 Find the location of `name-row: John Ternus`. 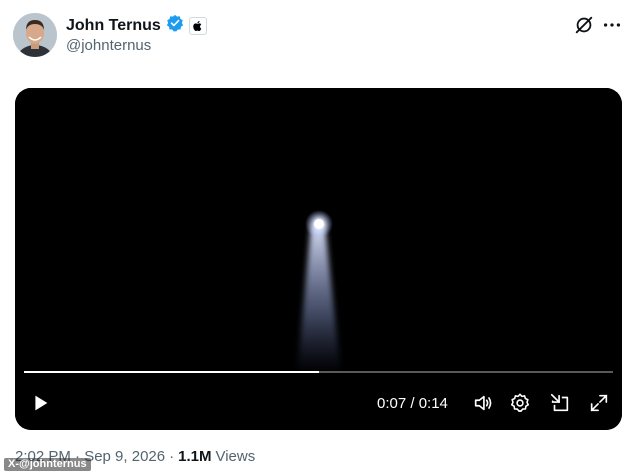

name-row: John Ternus is located at coordinates (136, 25).